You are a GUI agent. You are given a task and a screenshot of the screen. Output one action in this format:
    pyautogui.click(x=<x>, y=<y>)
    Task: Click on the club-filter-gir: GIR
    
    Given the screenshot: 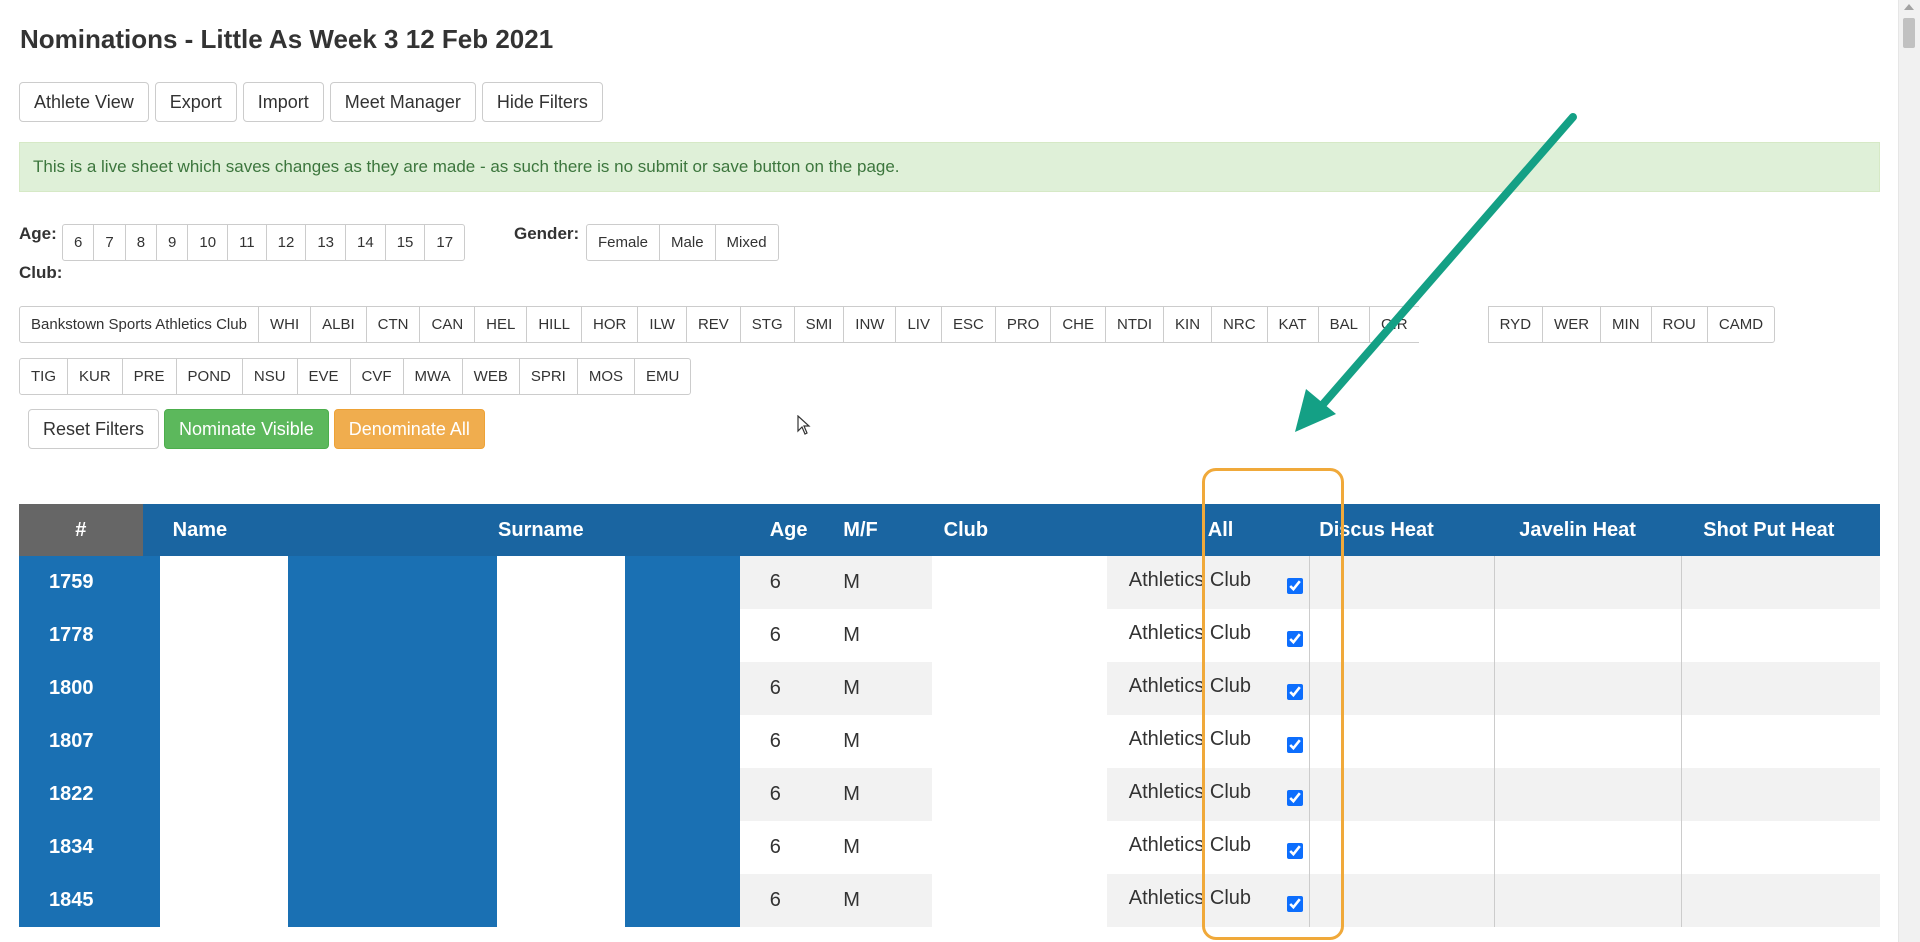 What is the action you would take?
    pyautogui.click(x=1394, y=324)
    